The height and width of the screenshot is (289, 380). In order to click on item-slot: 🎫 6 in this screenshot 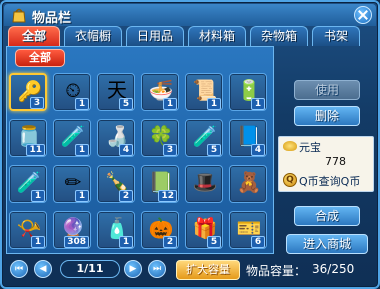, I will do `click(248, 230)`.